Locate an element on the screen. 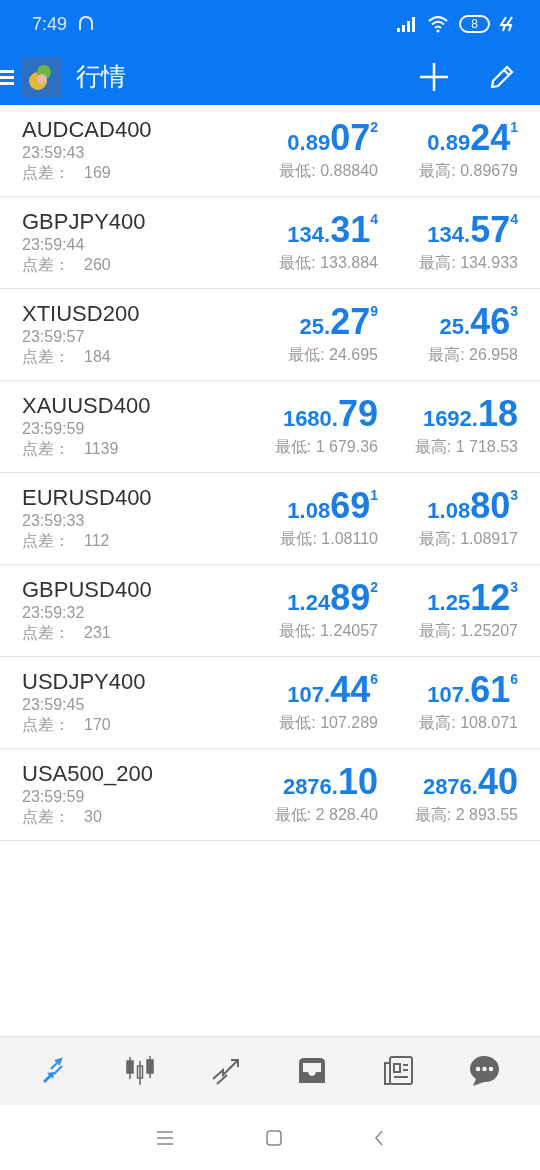 Image resolution: width=540 pixels, height=1170 pixels. price: 2876.10 is located at coordinates (330, 782).